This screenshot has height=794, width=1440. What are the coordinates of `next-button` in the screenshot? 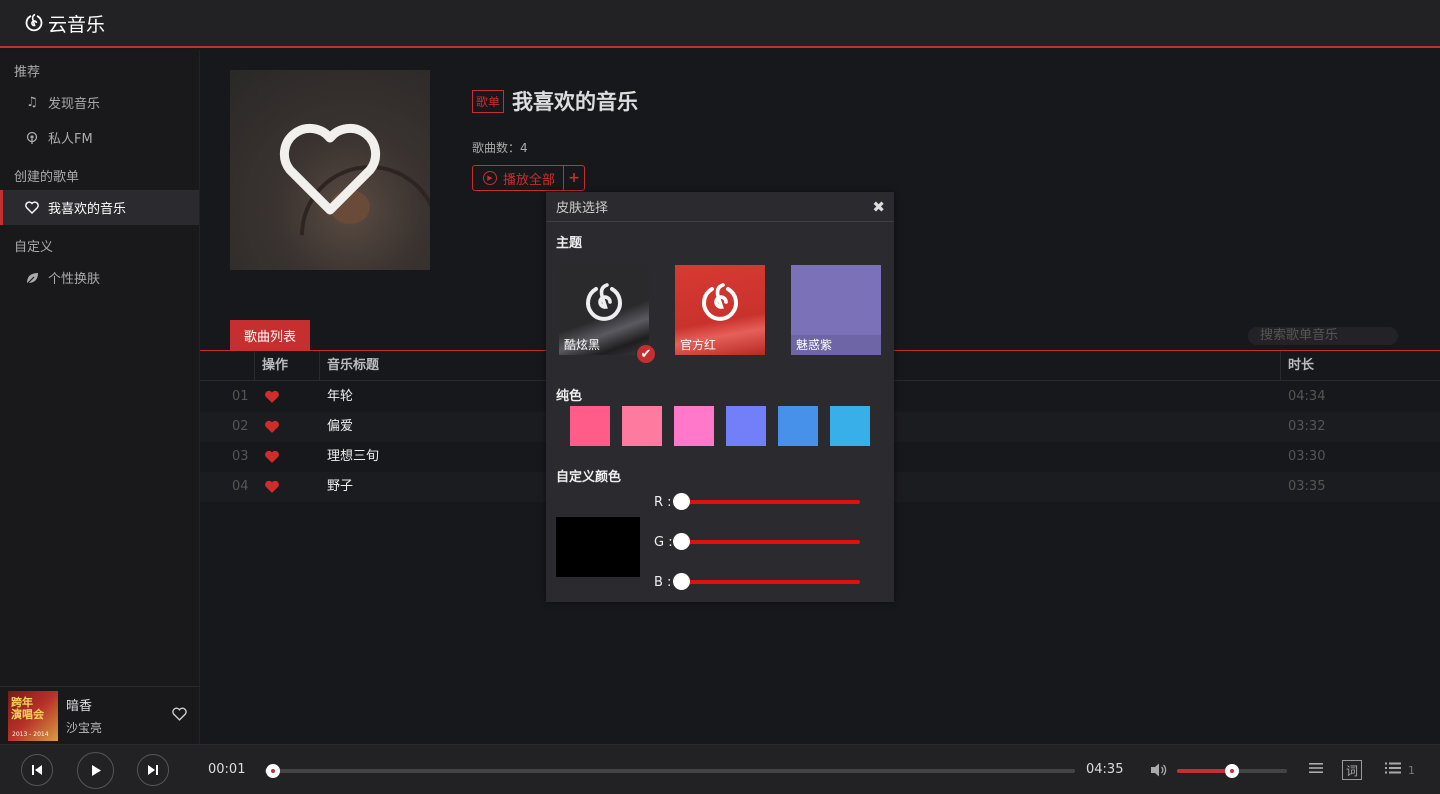 It's located at (153, 770).